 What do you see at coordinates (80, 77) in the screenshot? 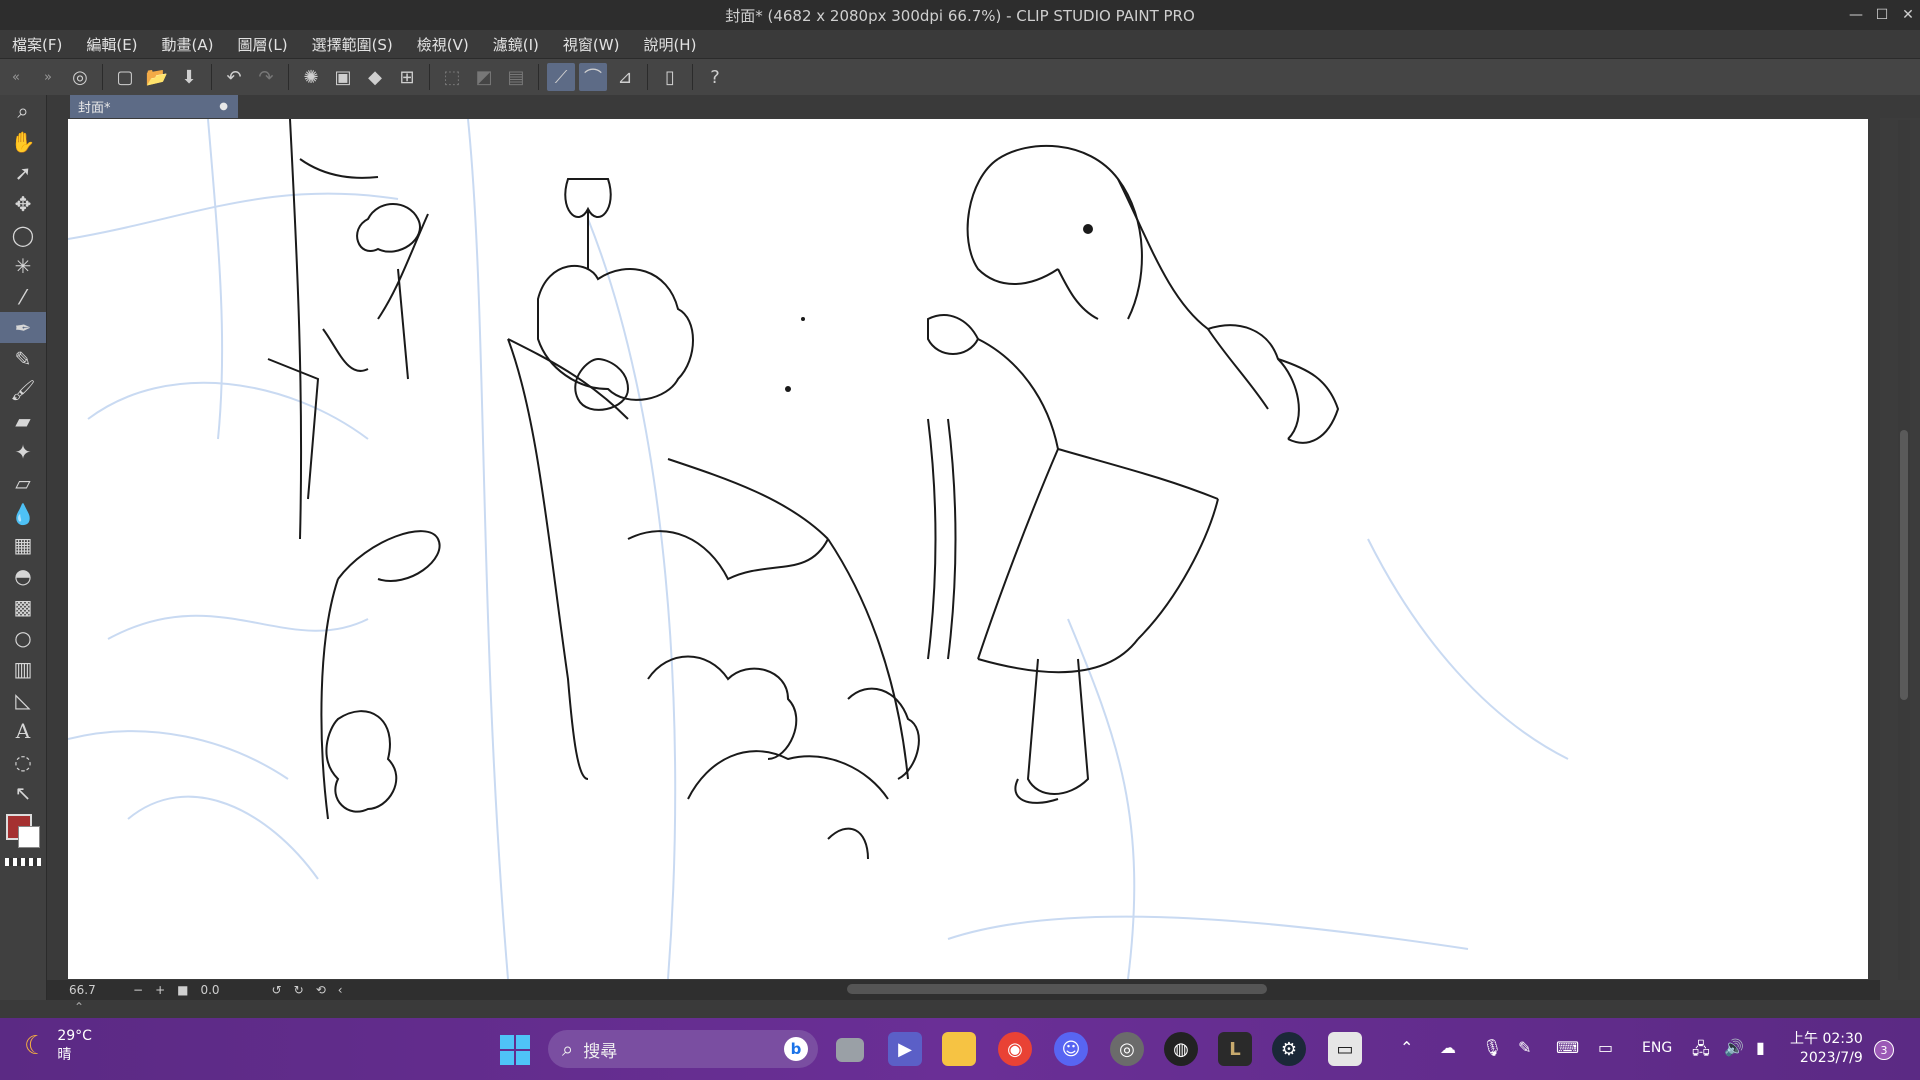
I see `clip-studio-icon: ◎` at bounding box center [80, 77].